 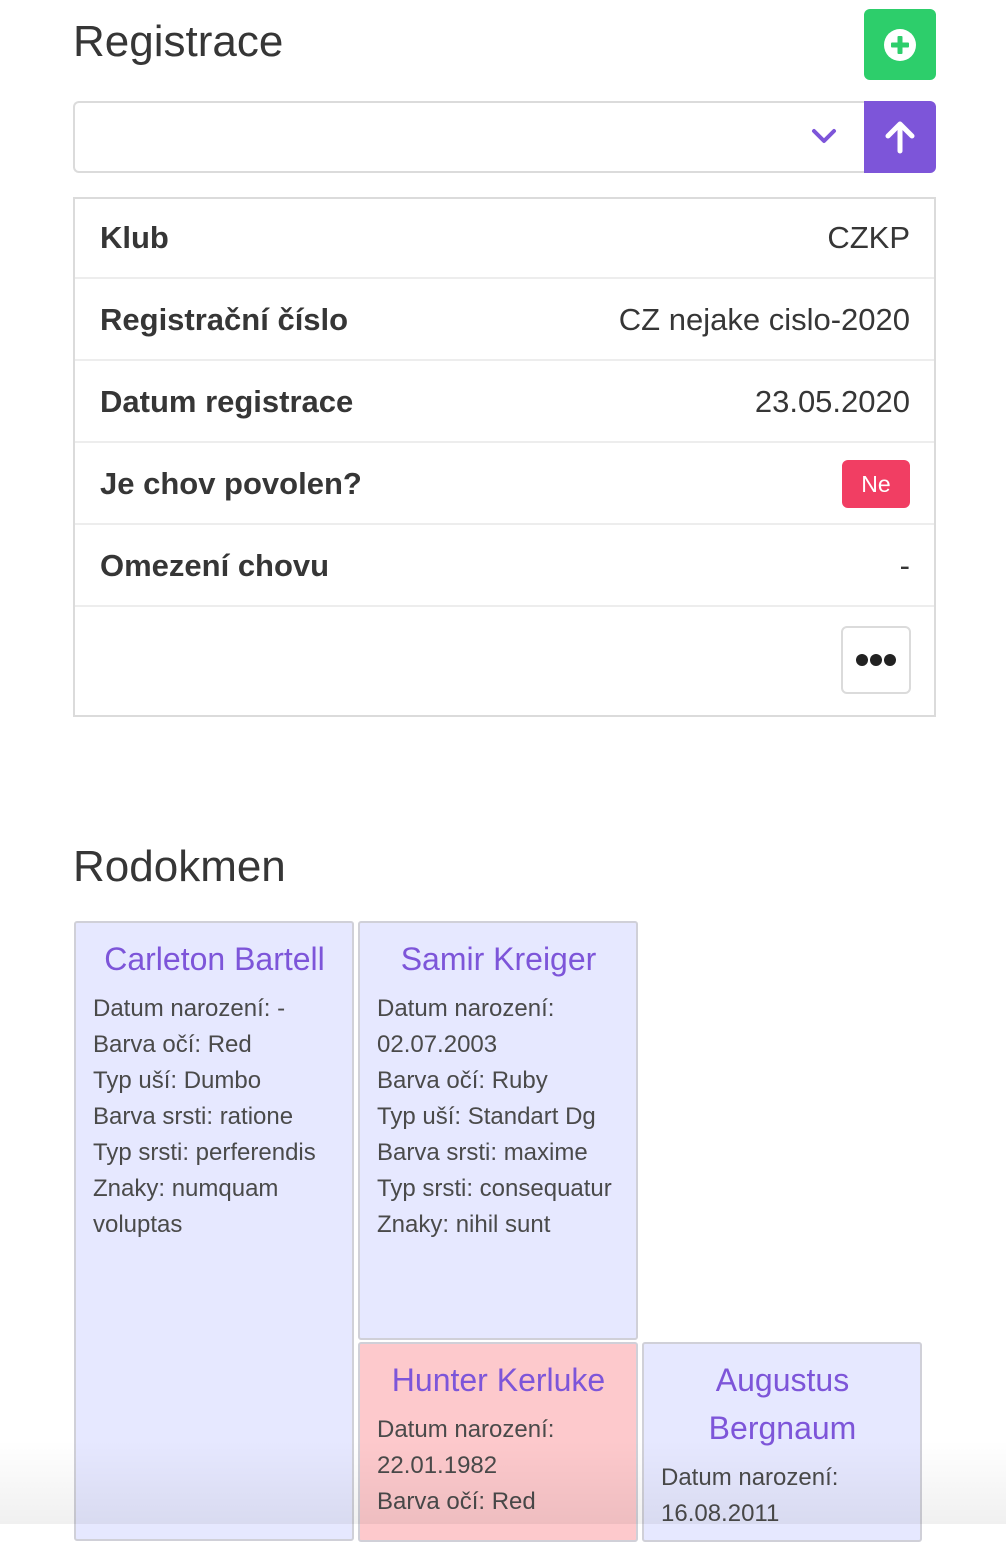 I want to click on upload-button, so click(x=900, y=137).